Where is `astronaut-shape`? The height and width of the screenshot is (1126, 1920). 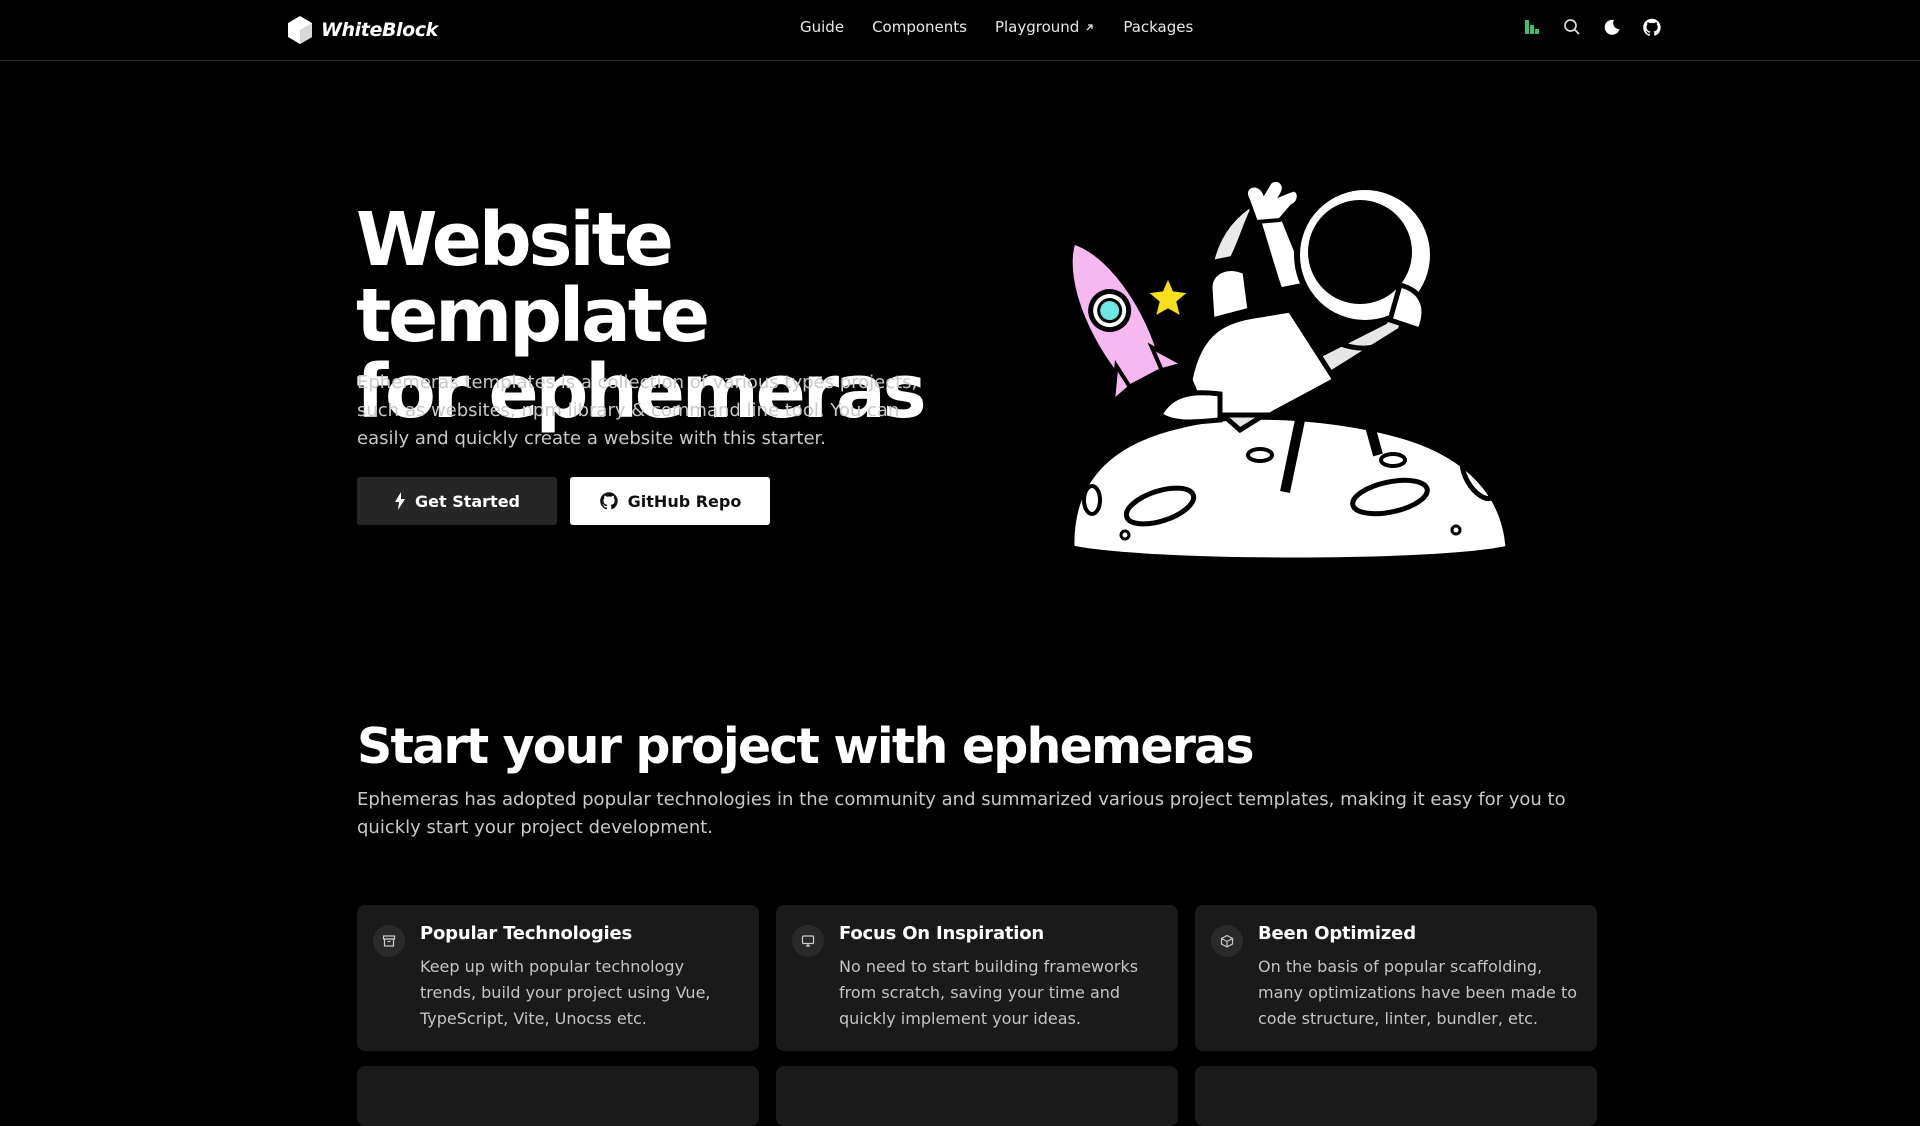
astronaut-shape is located at coordinates (1296, 302).